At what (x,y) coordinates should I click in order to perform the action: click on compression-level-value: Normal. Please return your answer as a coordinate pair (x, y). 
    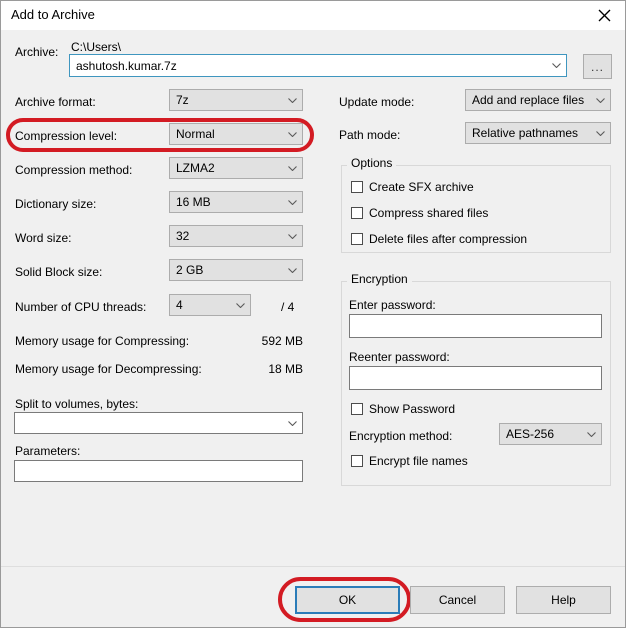
    Looking at the image, I should click on (195, 134).